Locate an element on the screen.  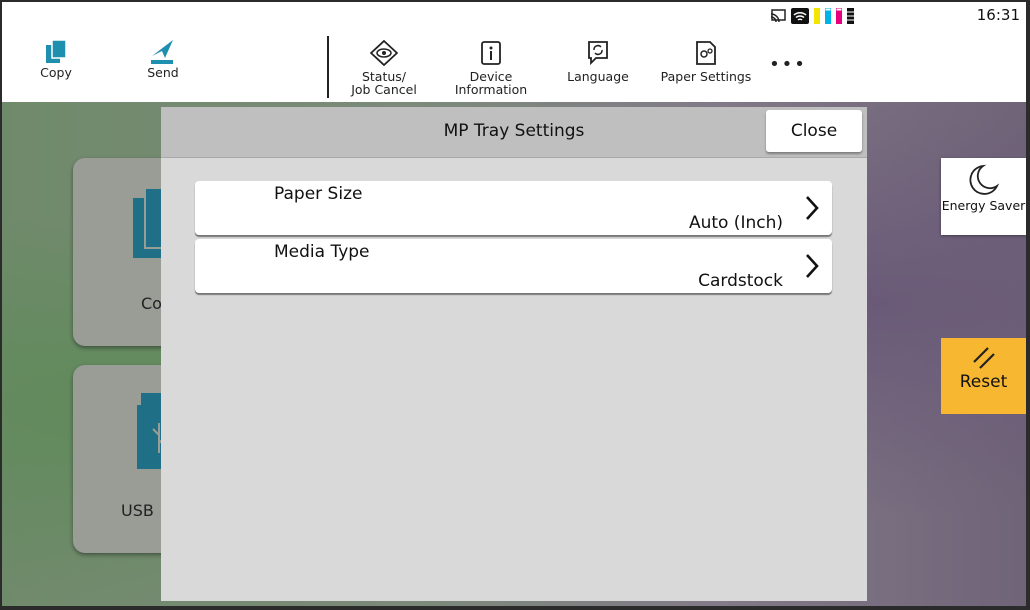
copy-icon is located at coordinates (56, 51).